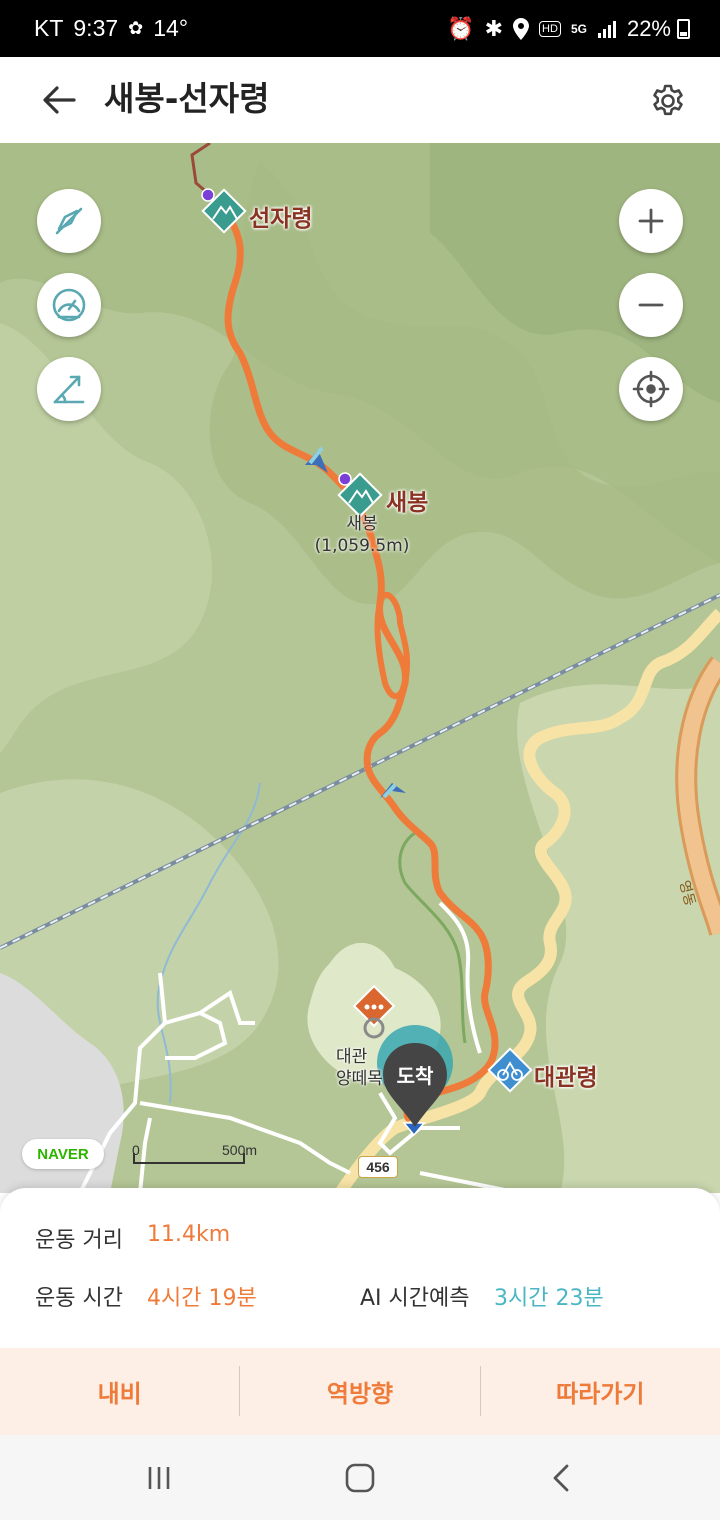 Image resolution: width=720 pixels, height=1520 pixels. Describe the element at coordinates (63, 1154) in the screenshot. I see `naver-logo: NAVER` at that location.